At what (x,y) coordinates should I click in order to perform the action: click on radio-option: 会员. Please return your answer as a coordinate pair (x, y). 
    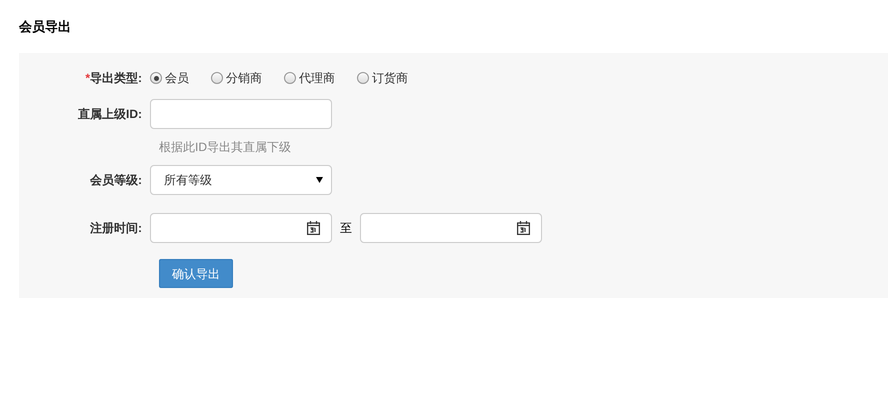
    Looking at the image, I should click on (169, 78).